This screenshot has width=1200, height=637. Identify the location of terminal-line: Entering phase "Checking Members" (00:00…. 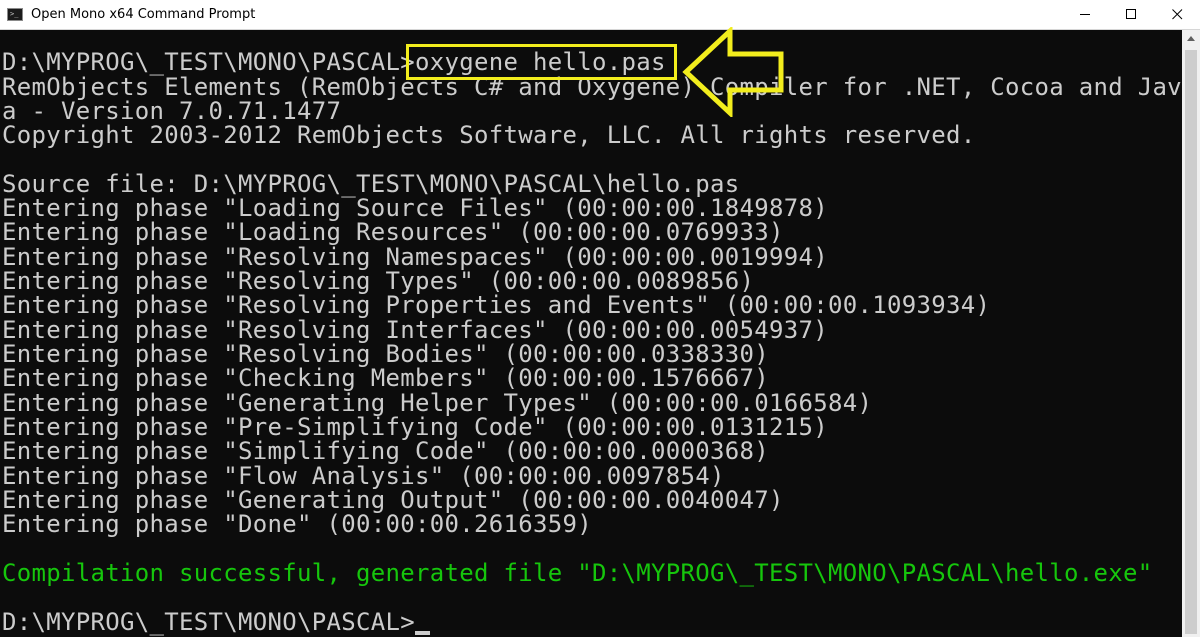
(385, 378).